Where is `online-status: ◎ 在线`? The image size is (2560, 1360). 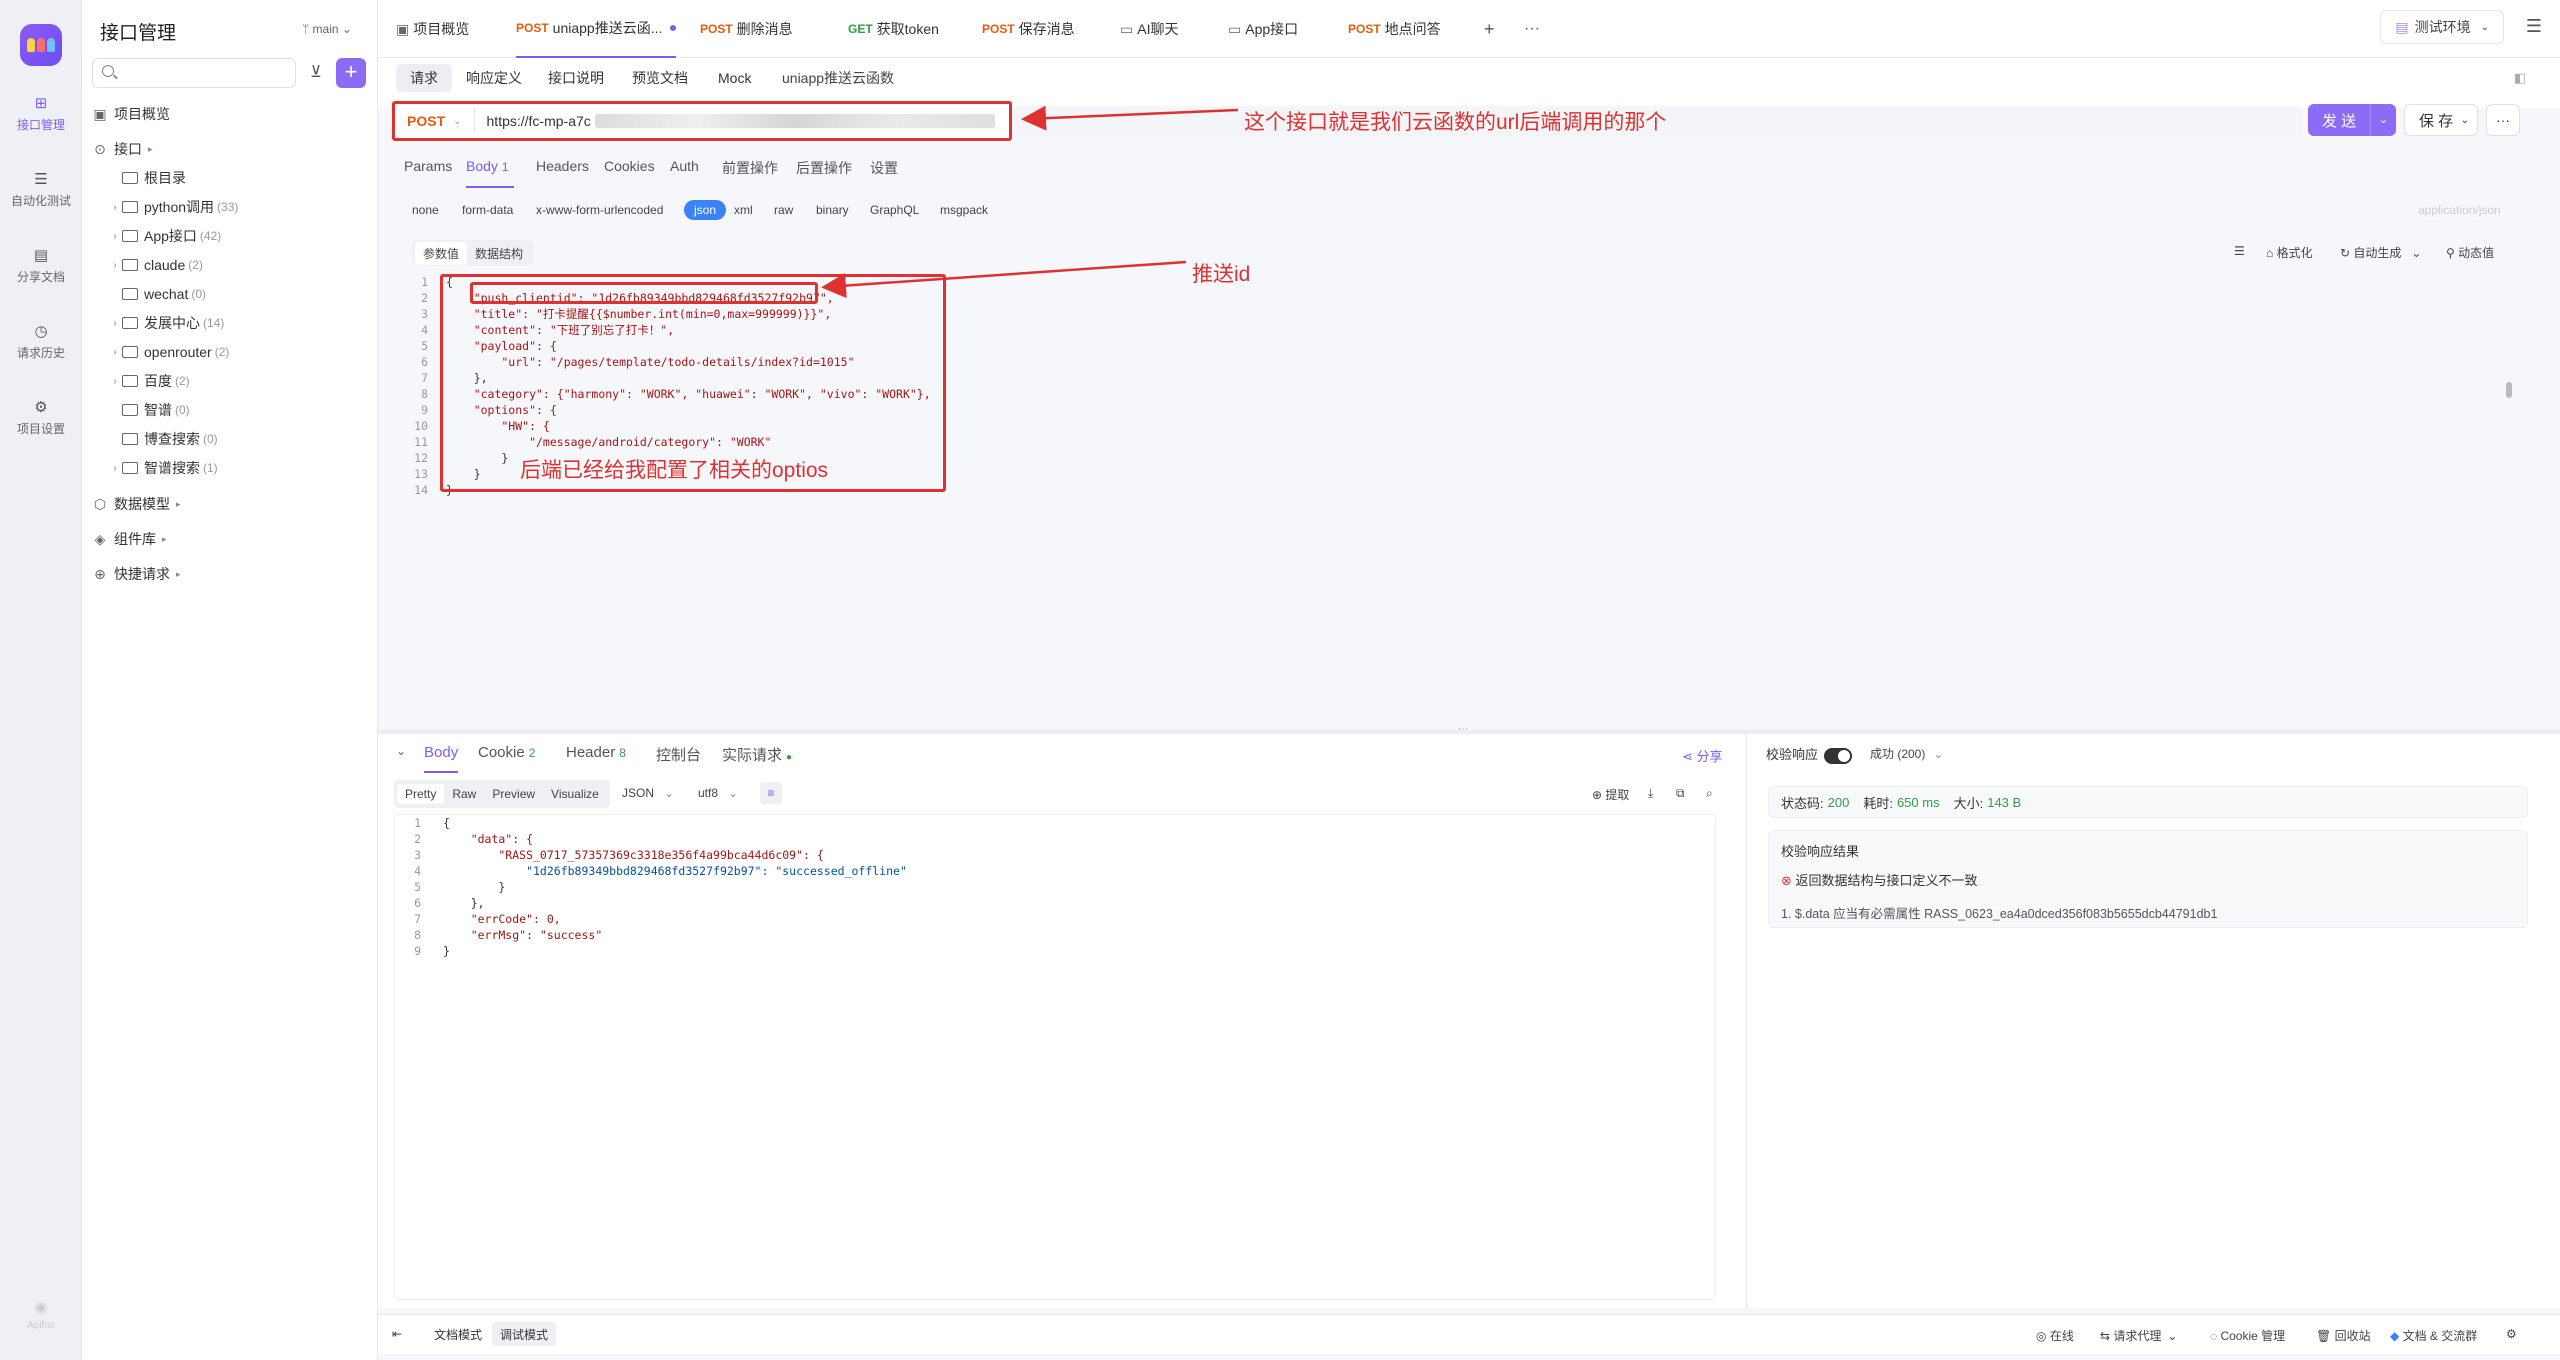
online-status: ◎ 在线 is located at coordinates (2055, 1335).